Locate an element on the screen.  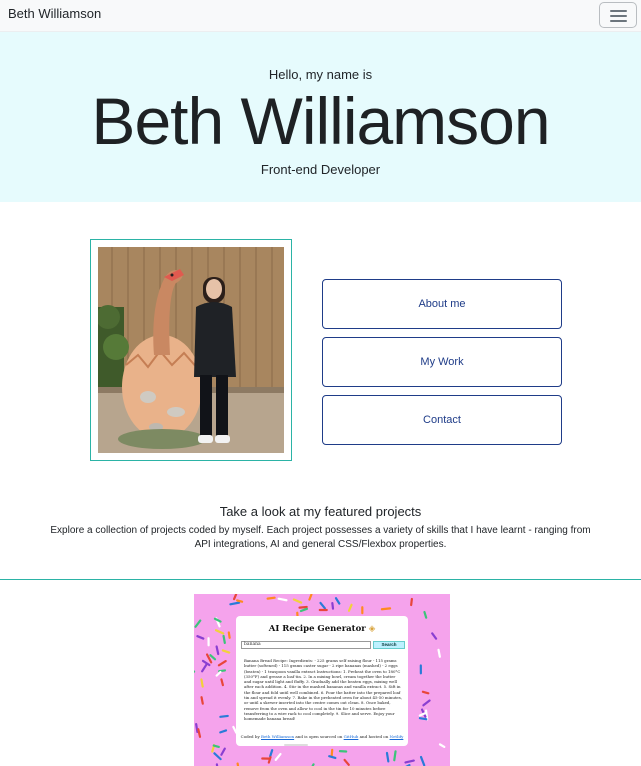
hero-name: Beth Williamson is located at coordinates (320, 121).